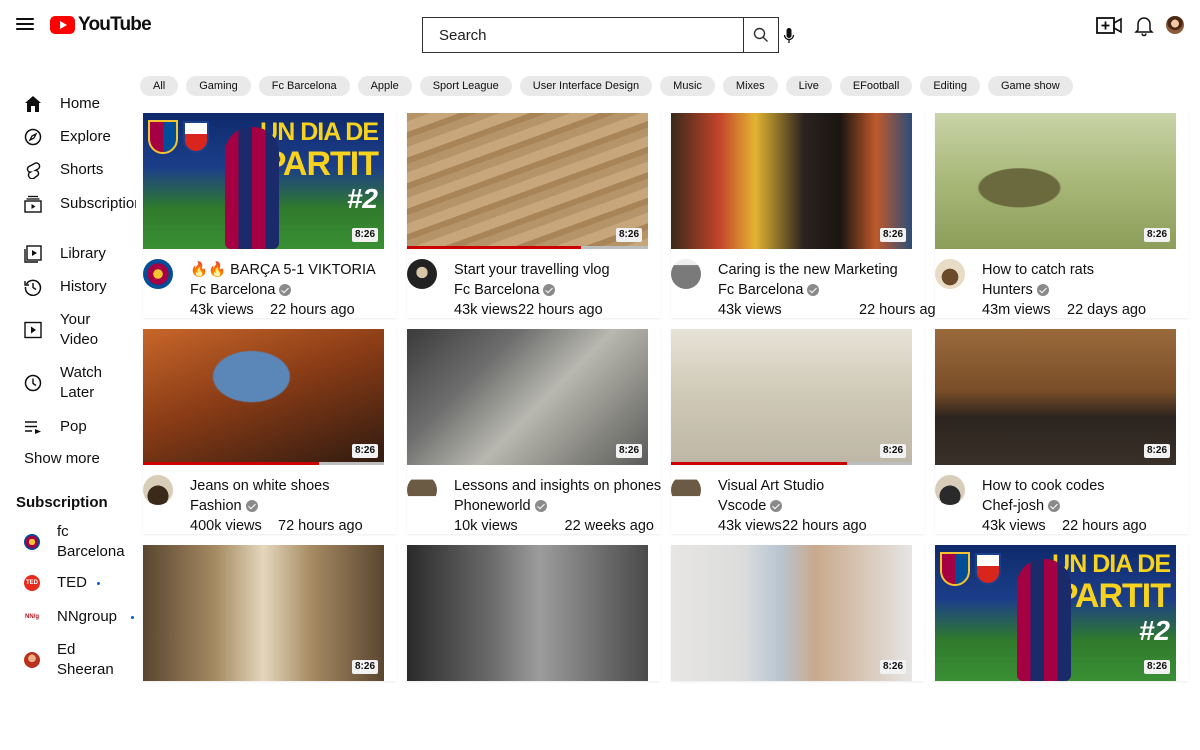 Image resolution: width=1200 pixels, height=750 pixels. What do you see at coordinates (586, 86) in the screenshot?
I see `chip-user-interface-design: User Interface Design` at bounding box center [586, 86].